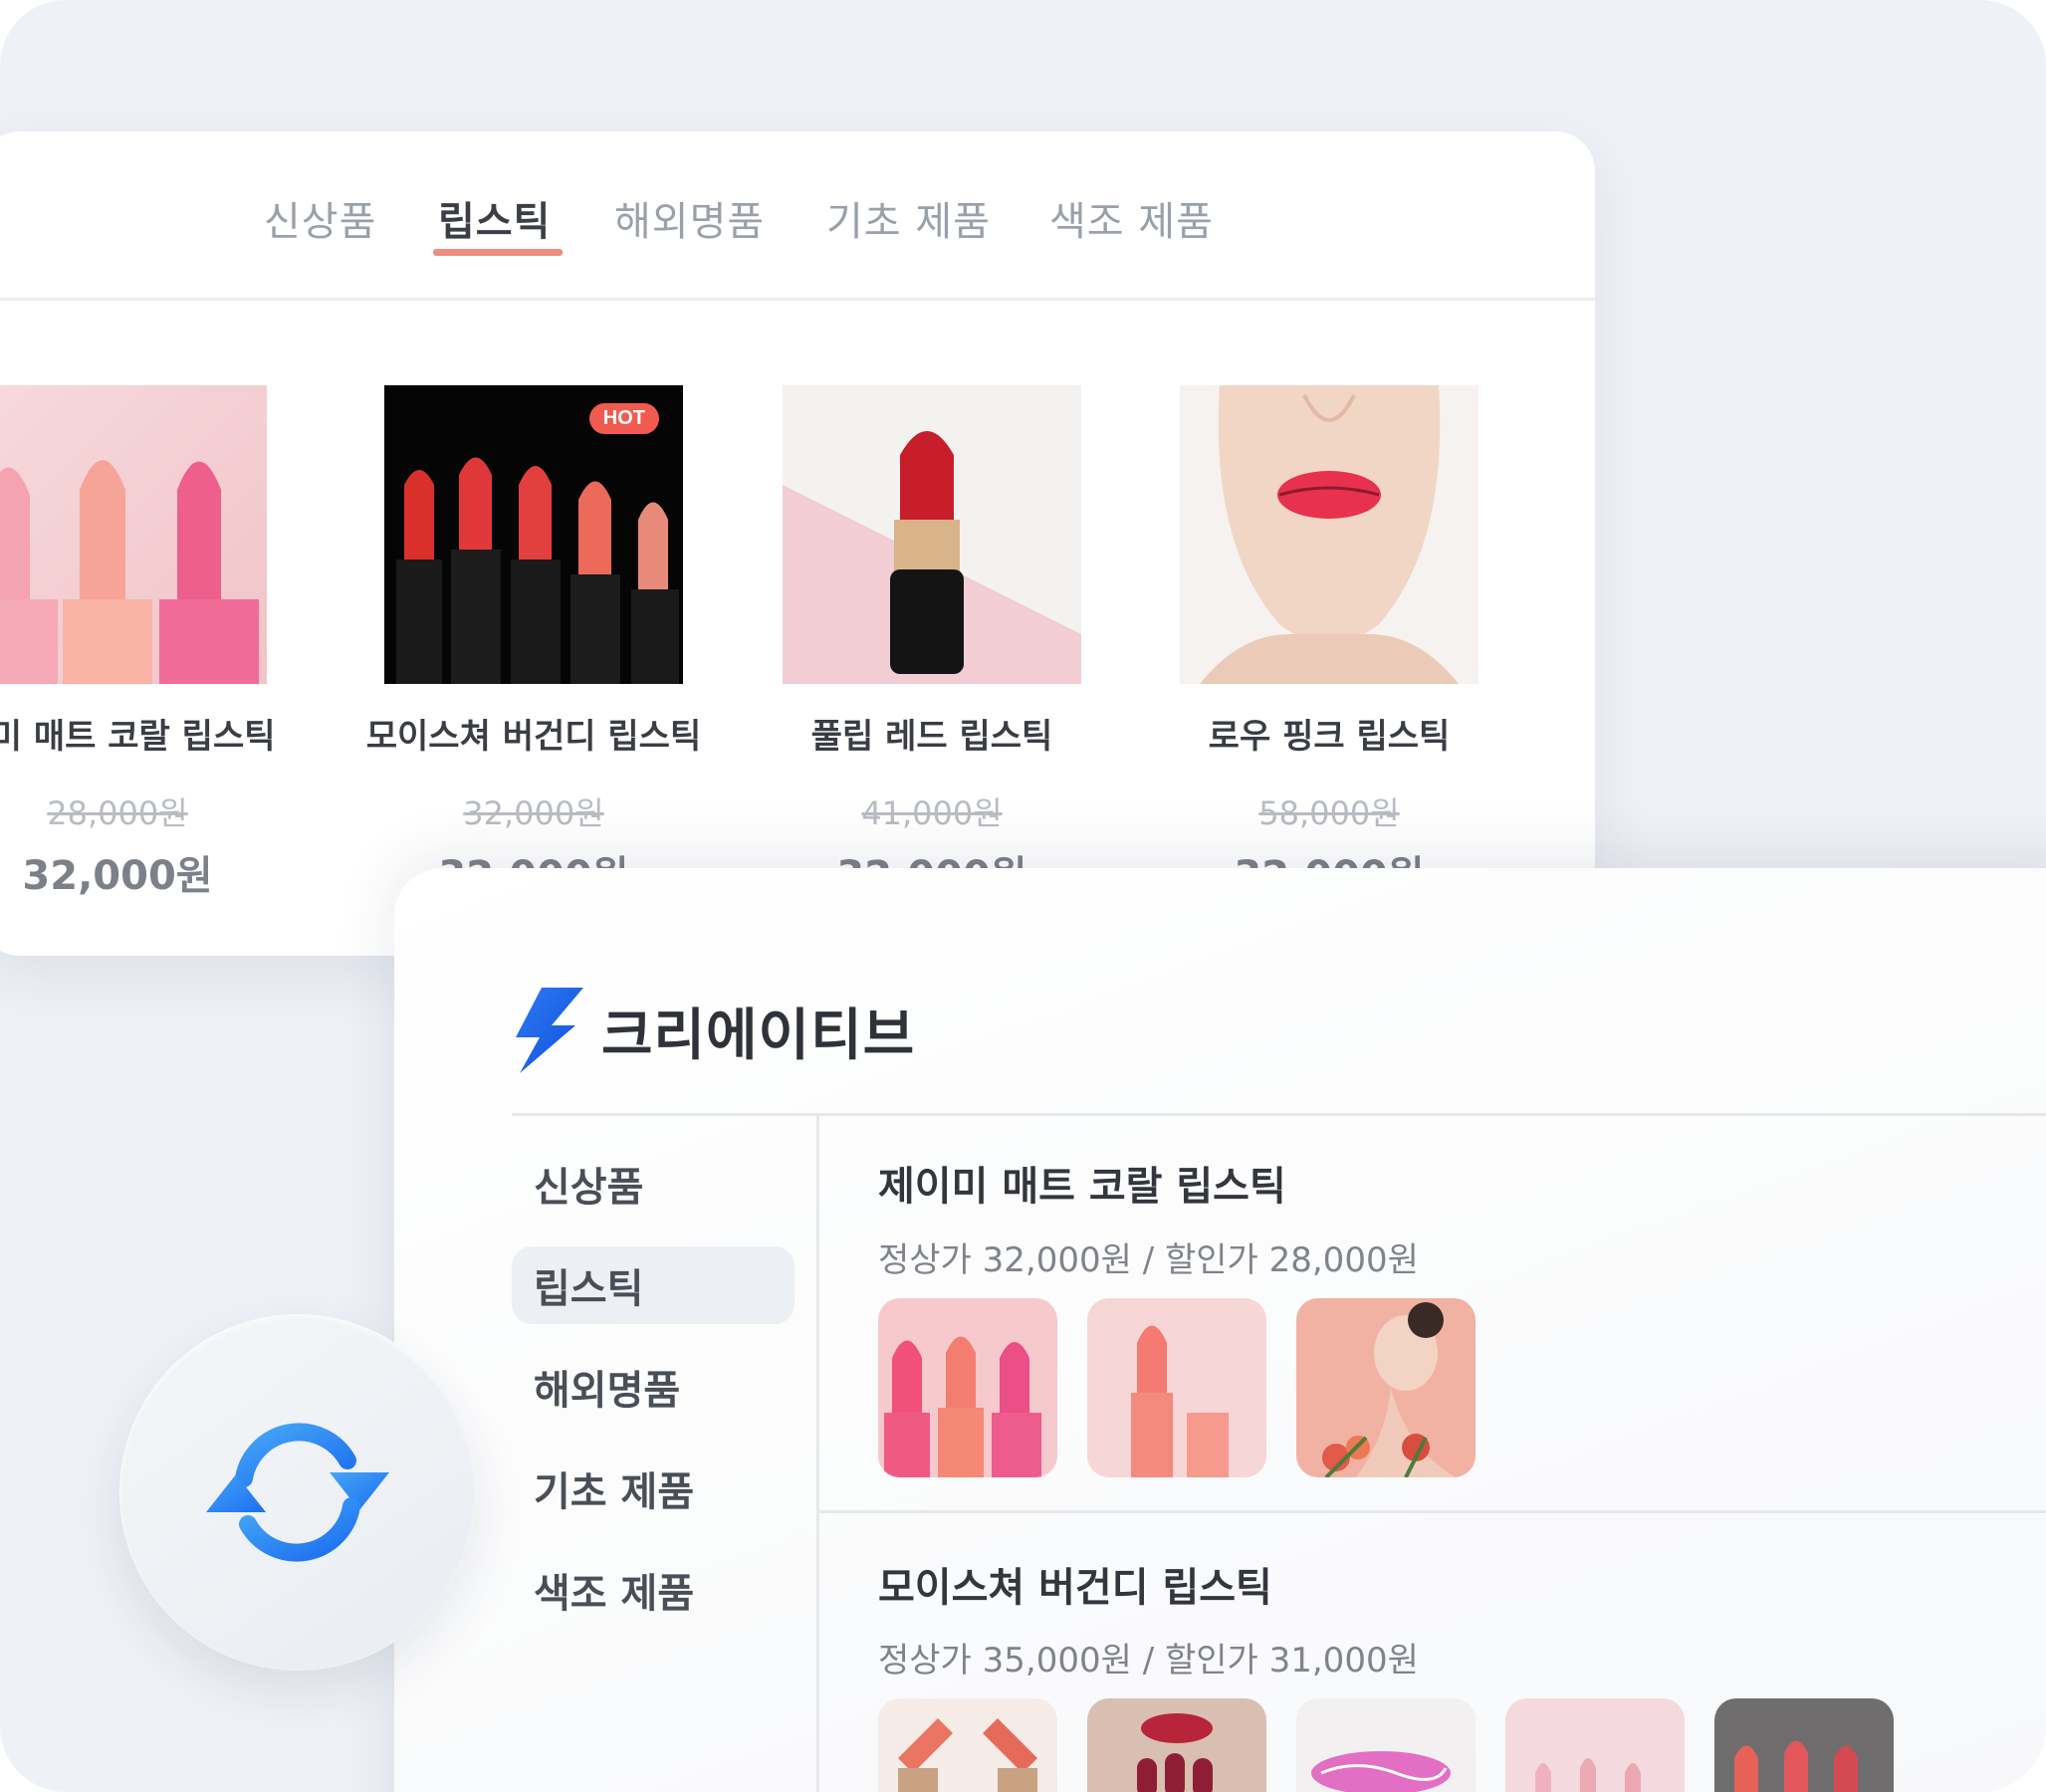 The width and height of the screenshot is (2046, 1792). I want to click on product-section-title: 제이미 매트 코랄 립스틱, so click(1082, 1187).